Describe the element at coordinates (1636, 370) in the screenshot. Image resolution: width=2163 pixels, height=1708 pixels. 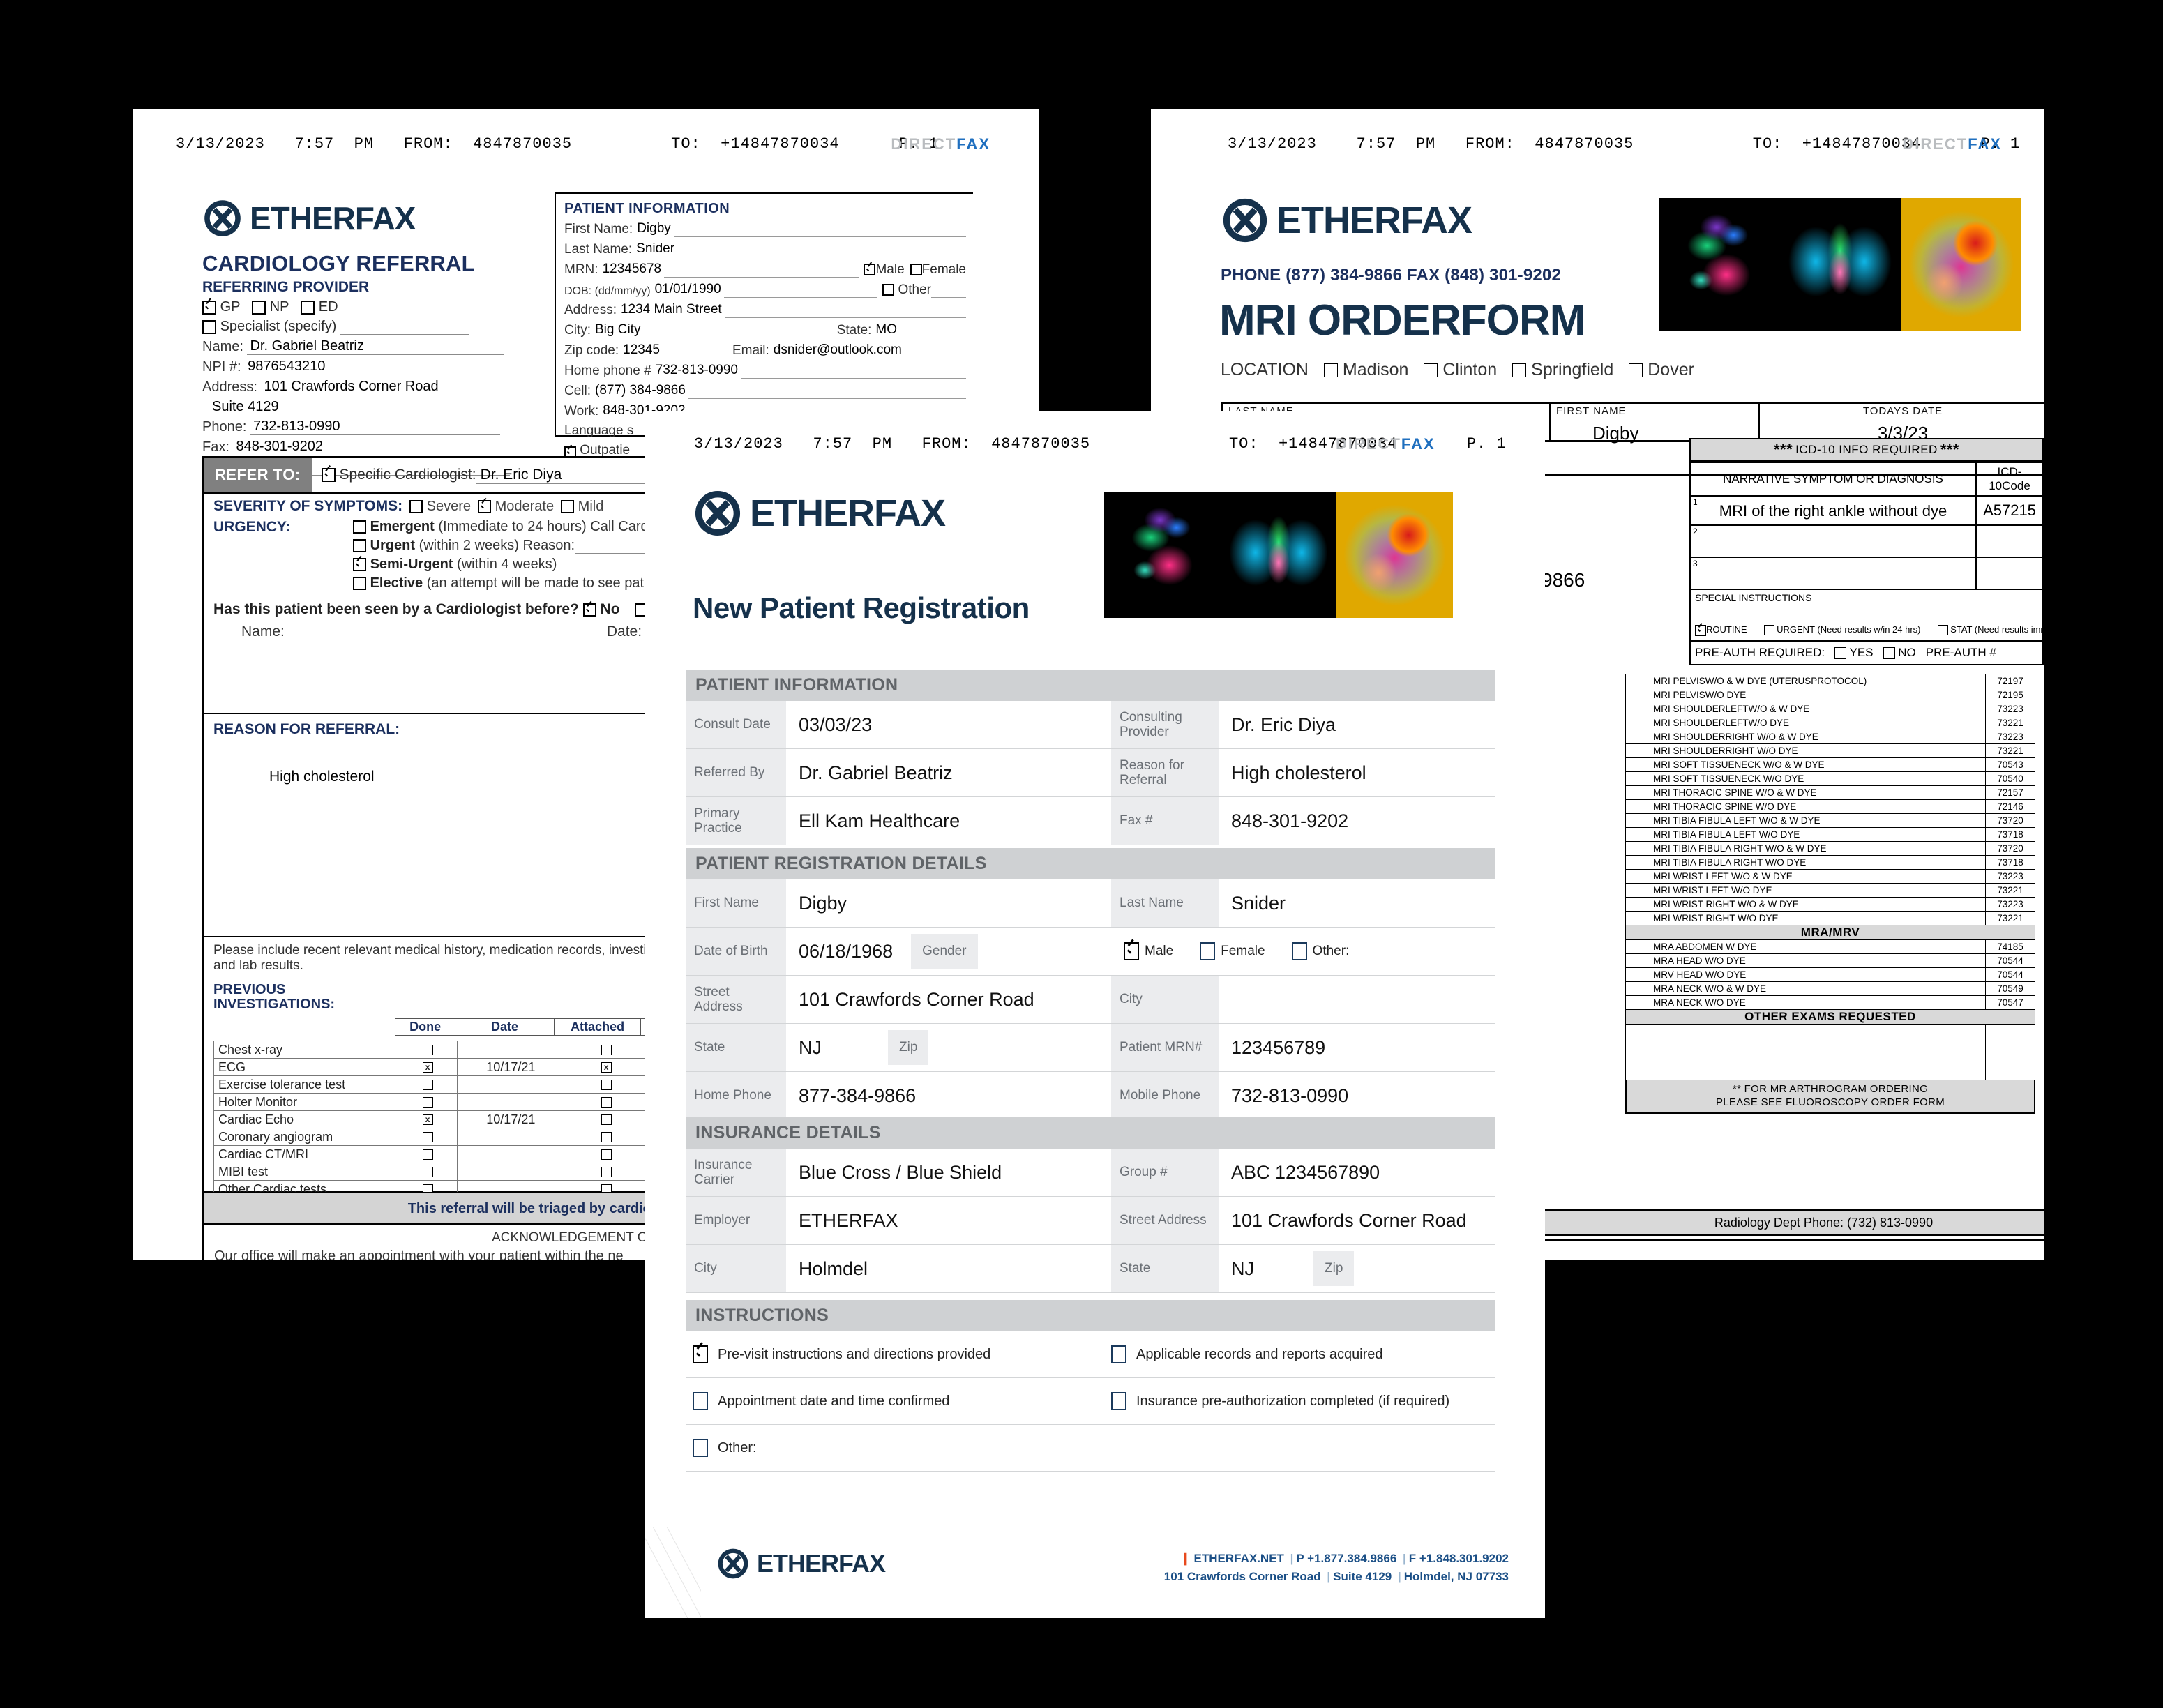
I see `location-dover-checkbox` at that location.